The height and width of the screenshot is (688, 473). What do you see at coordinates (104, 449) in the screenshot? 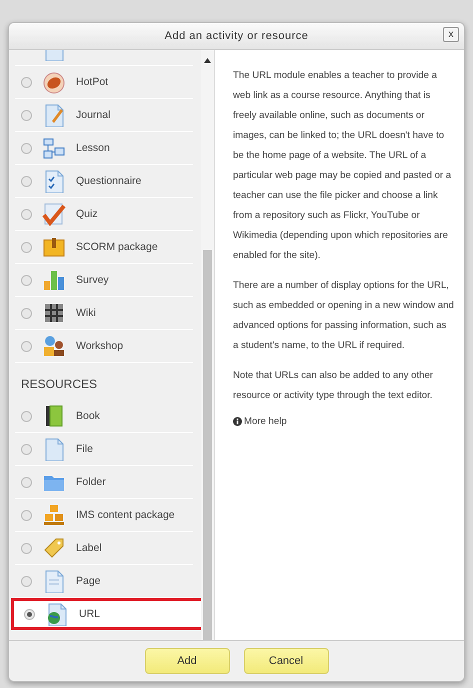
I see `list-item: File` at bounding box center [104, 449].